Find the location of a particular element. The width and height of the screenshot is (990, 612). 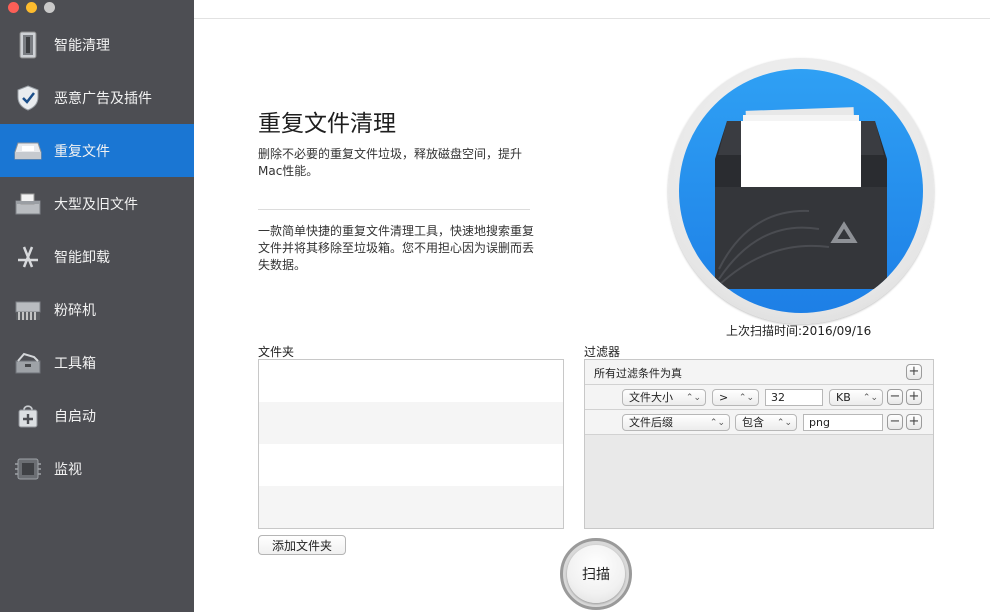

sidebar-item-label: 监视 is located at coordinates (68, 469).